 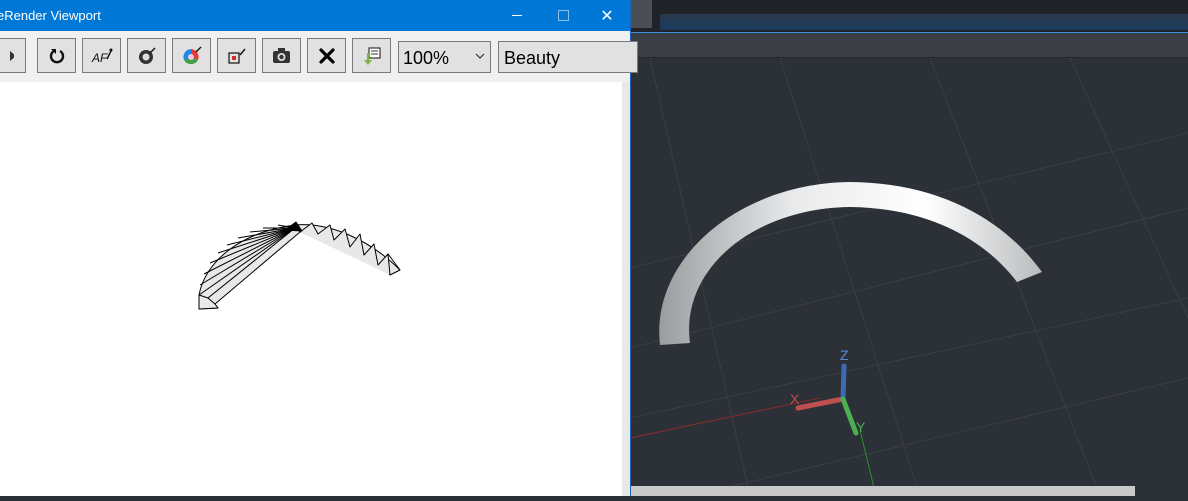 I want to click on wireframe-render, so click(x=299, y=265).